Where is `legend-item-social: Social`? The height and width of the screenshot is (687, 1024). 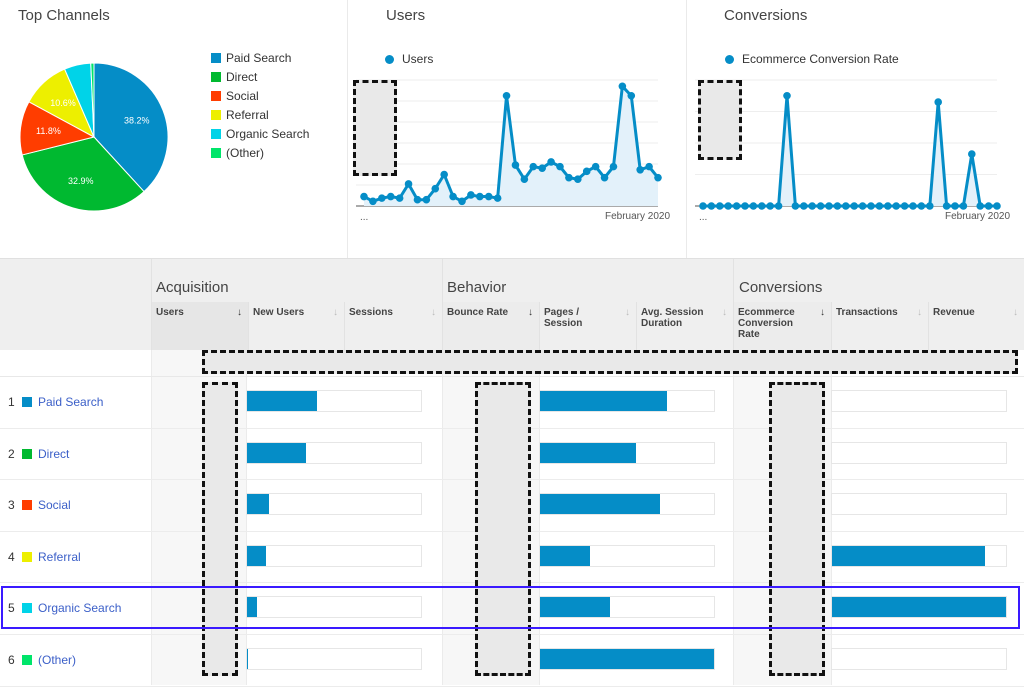
legend-item-social: Social is located at coordinates (235, 96).